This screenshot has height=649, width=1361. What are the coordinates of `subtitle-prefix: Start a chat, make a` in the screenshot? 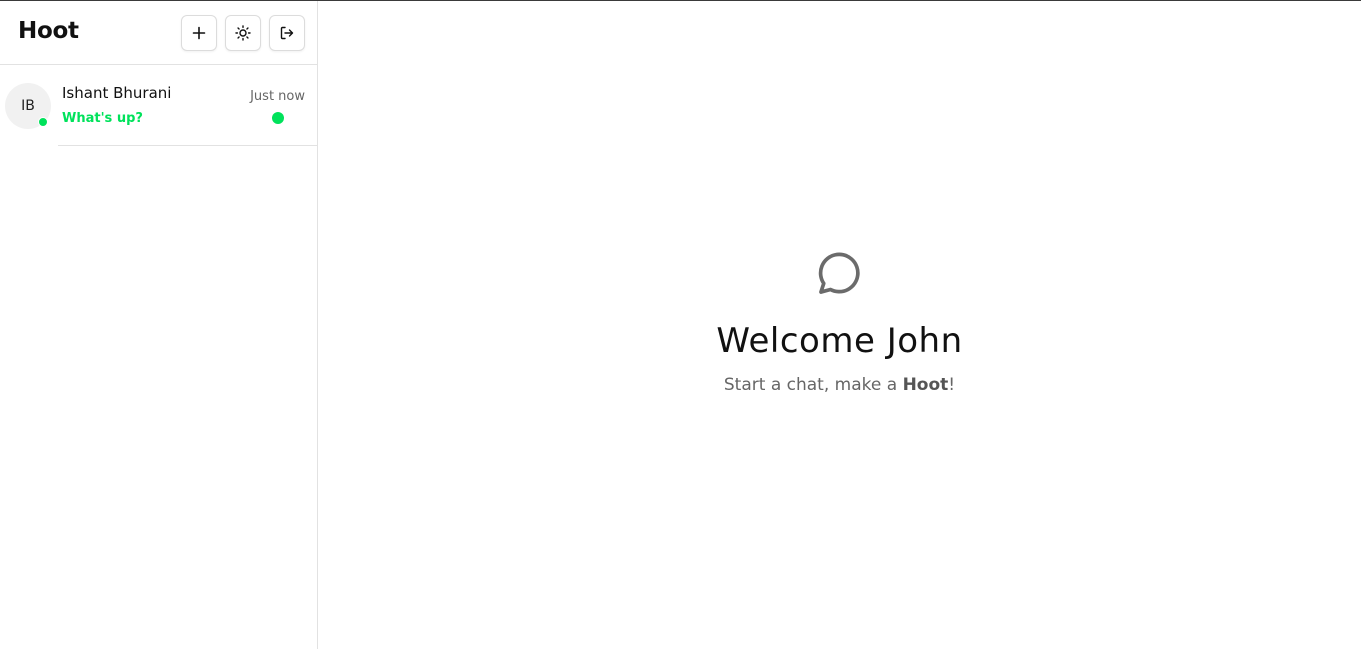 It's located at (813, 385).